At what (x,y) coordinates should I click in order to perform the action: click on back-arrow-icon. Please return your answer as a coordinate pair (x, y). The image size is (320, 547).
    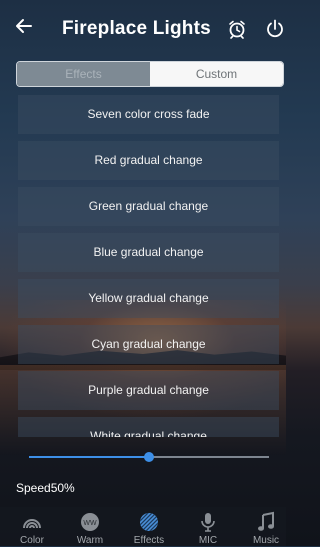
    Looking at the image, I should click on (24, 28).